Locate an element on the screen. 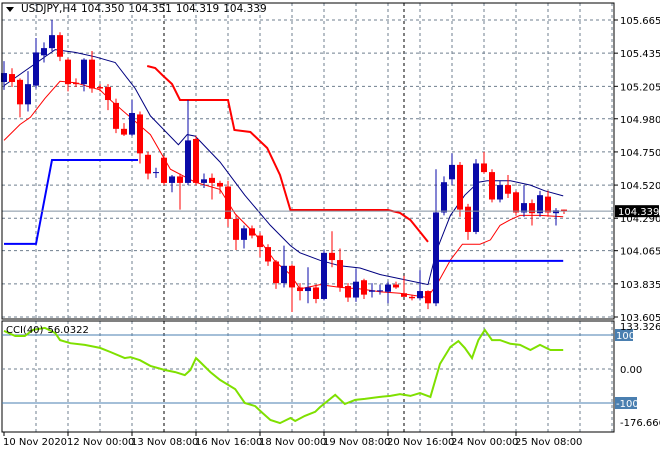  cci-axis-max: 133.3266 is located at coordinates (640, 327).